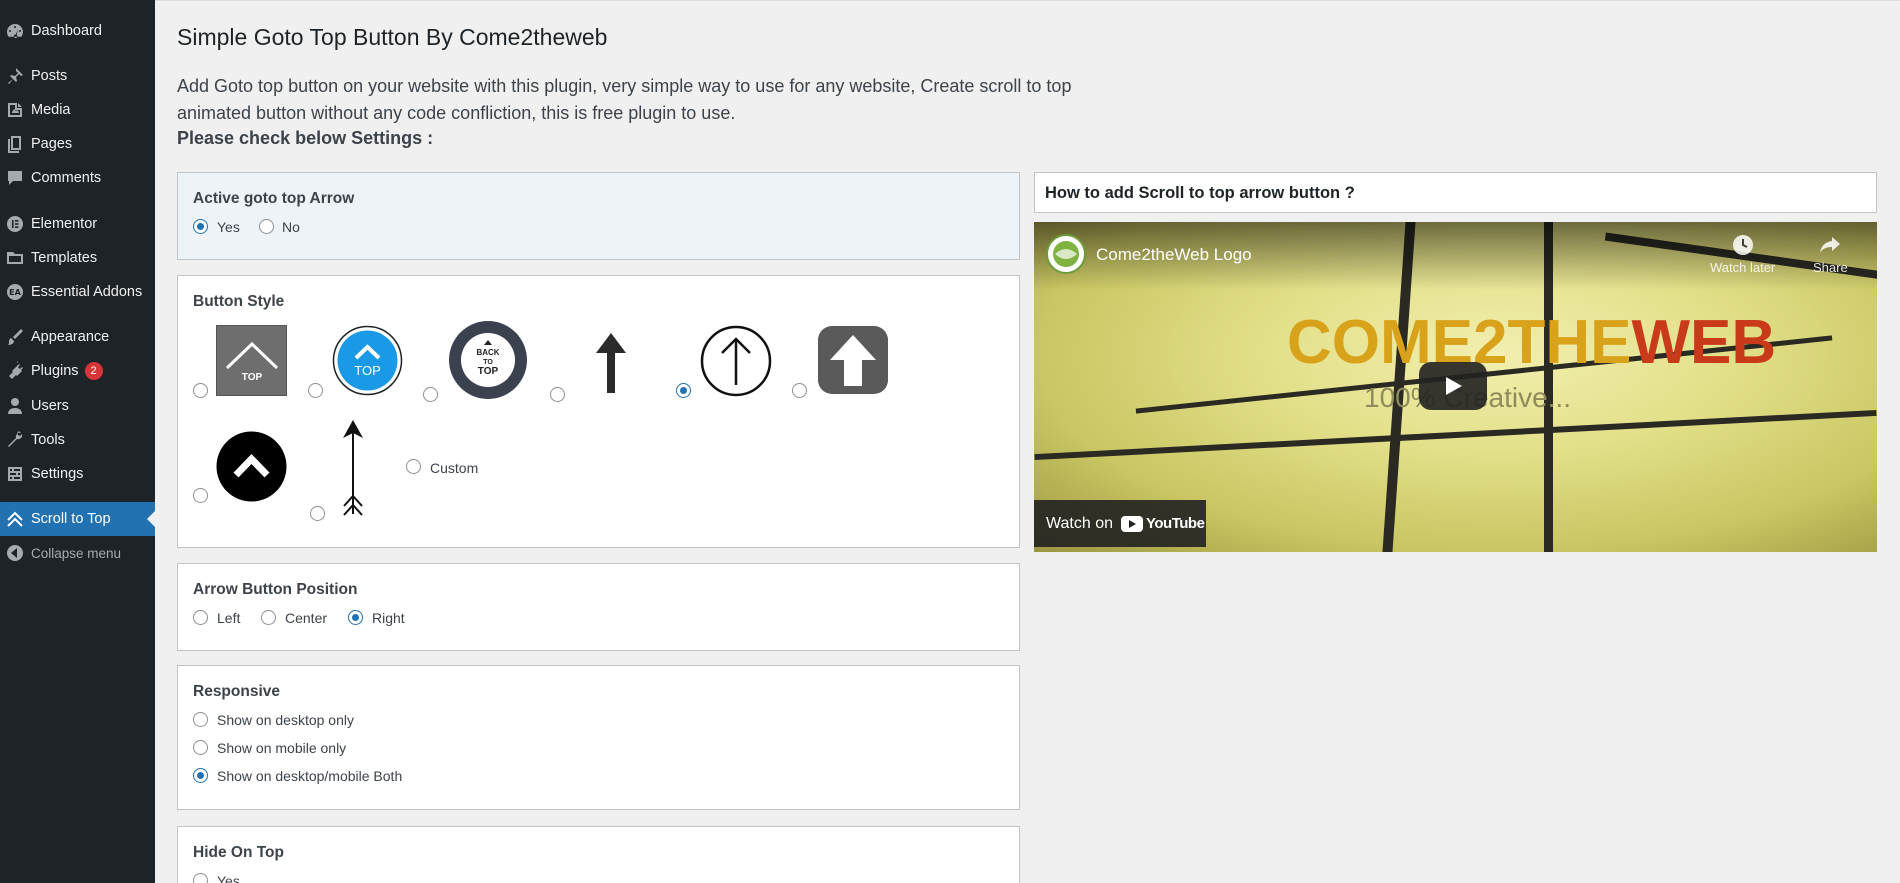 The height and width of the screenshot is (883, 1900). Describe the element at coordinates (77, 371) in the screenshot. I see `sidebar-item-plugins: Plugins 2` at that location.